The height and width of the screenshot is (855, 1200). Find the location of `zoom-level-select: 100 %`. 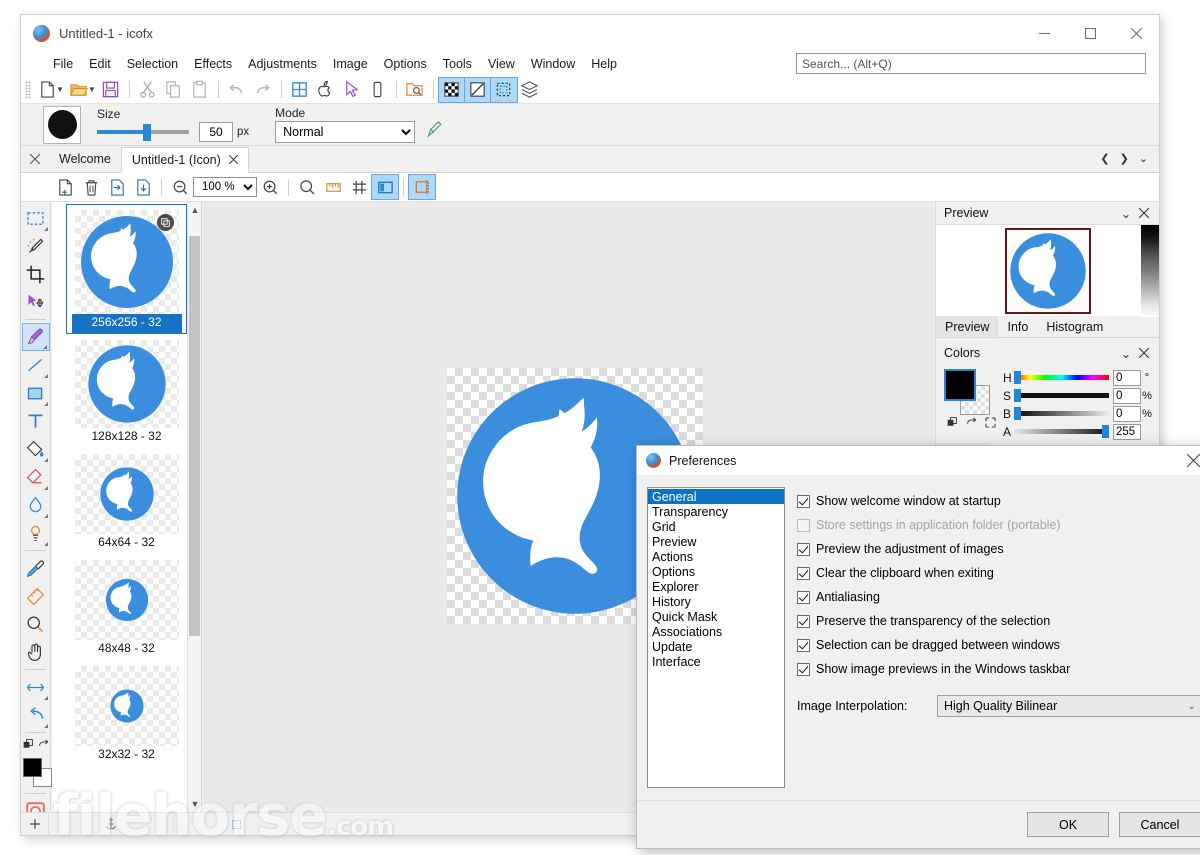

zoom-level-select: 100 % is located at coordinates (225, 187).